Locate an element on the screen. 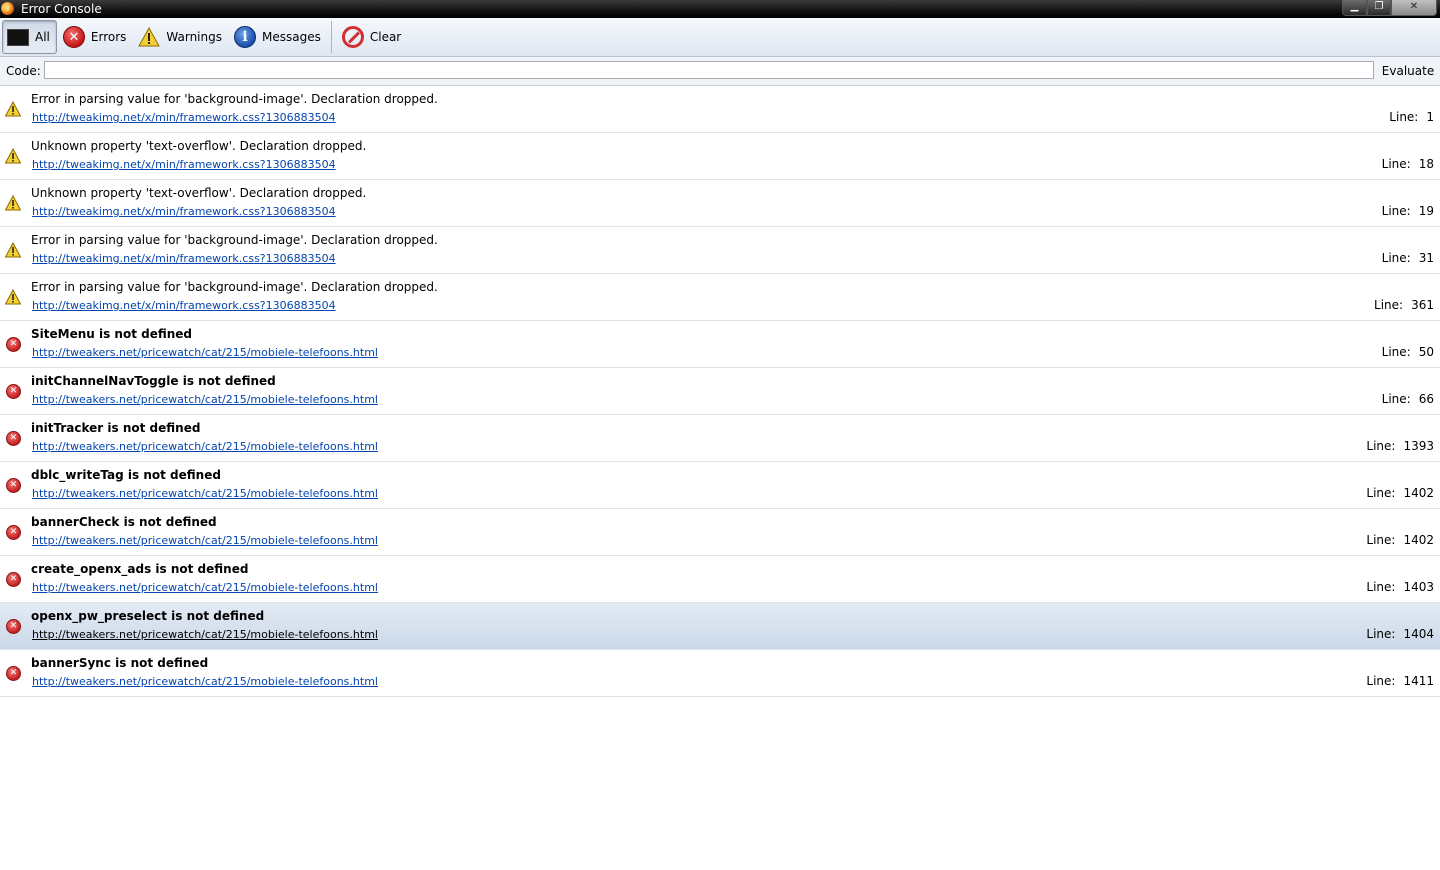 This screenshot has width=1440, height=870. message-text: bannerSync is not defined is located at coordinates (120, 663).